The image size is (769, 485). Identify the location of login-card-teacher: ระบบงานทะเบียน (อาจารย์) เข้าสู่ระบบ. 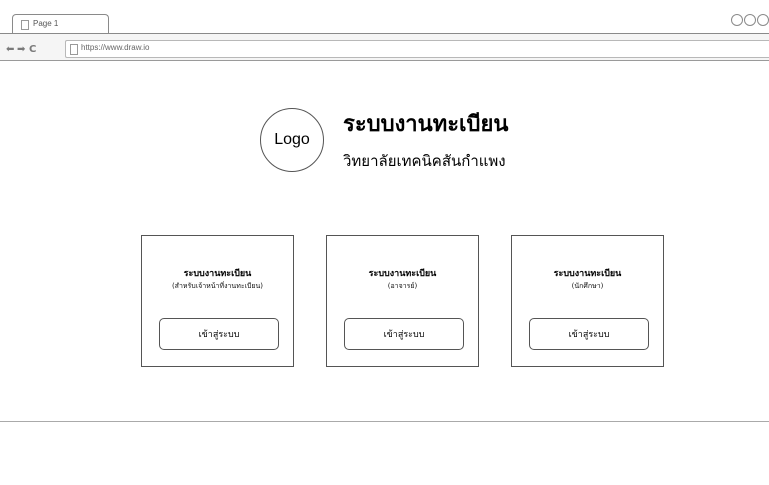
(402, 301).